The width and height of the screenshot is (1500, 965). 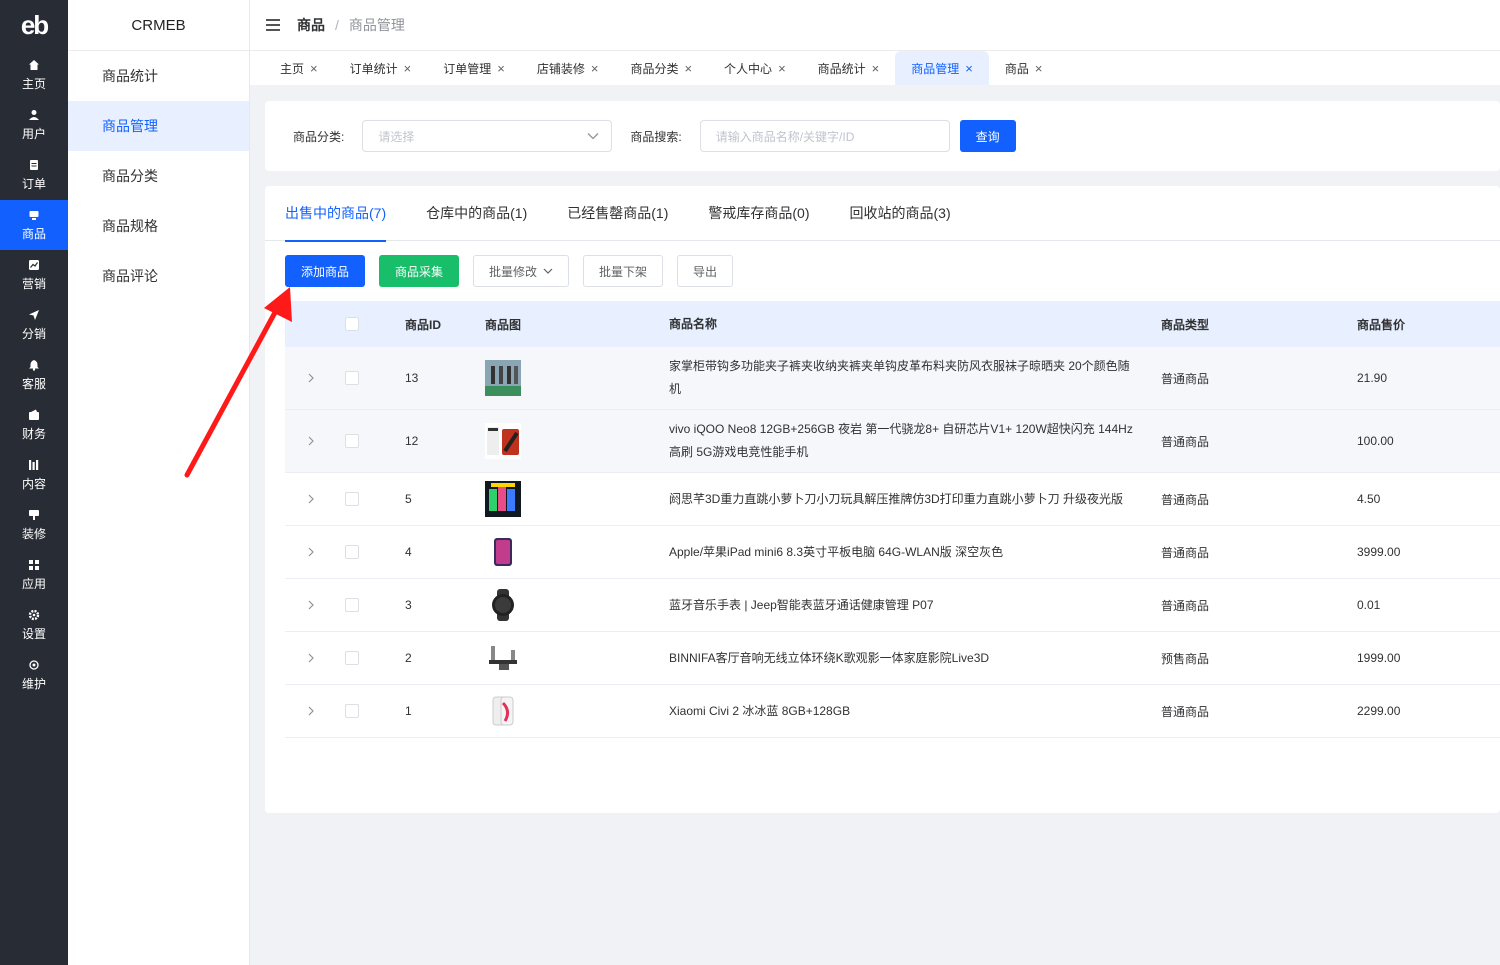 What do you see at coordinates (336, 214) in the screenshot?
I see `product-status-tab: 出售中的商品(7)` at bounding box center [336, 214].